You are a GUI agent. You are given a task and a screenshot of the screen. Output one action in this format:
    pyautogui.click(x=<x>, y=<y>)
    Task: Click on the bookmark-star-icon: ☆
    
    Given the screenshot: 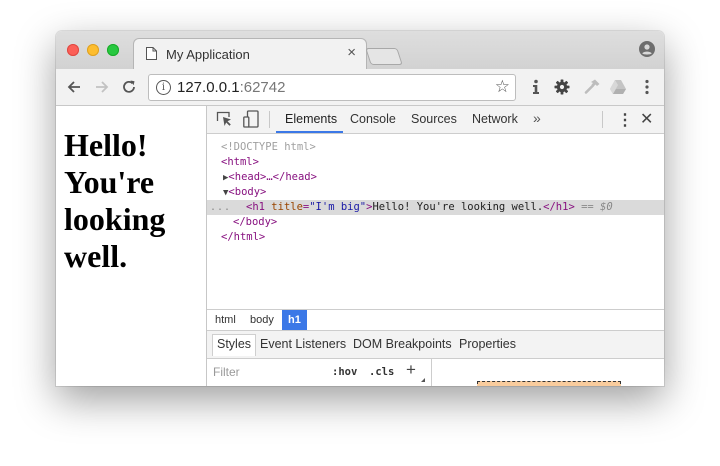 What is the action you would take?
    pyautogui.click(x=502, y=87)
    